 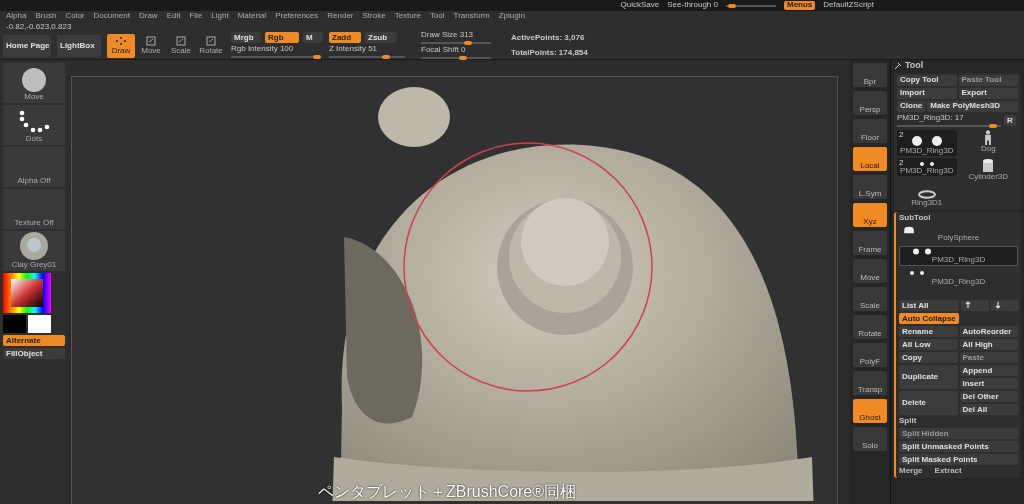 What do you see at coordinates (34, 167) in the screenshot?
I see `shelf-tile: Alpha Off` at bounding box center [34, 167].